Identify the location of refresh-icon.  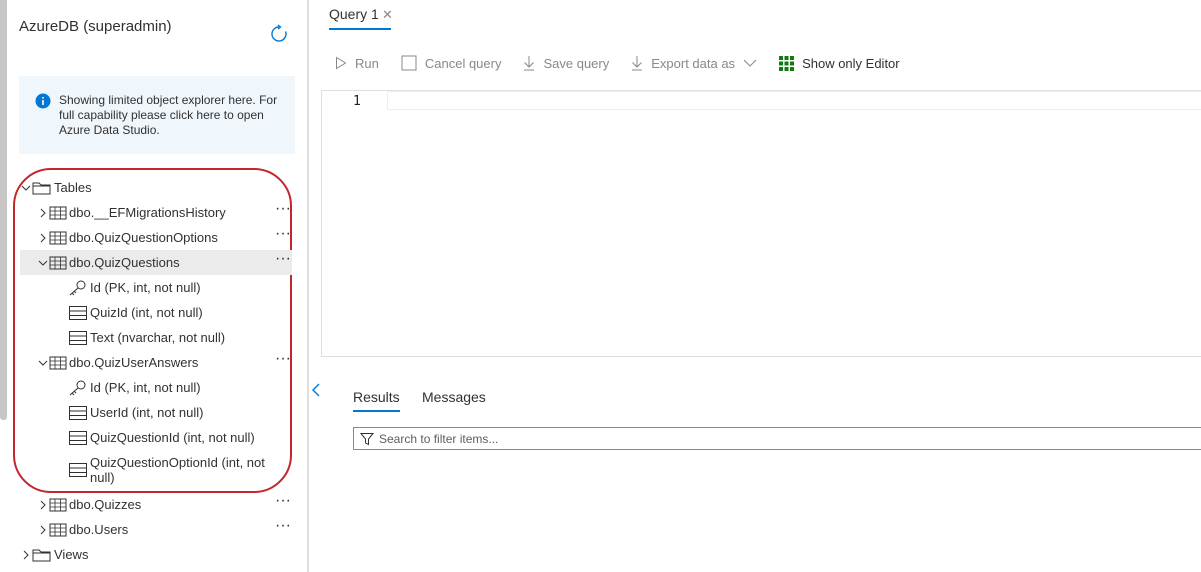
(279, 34).